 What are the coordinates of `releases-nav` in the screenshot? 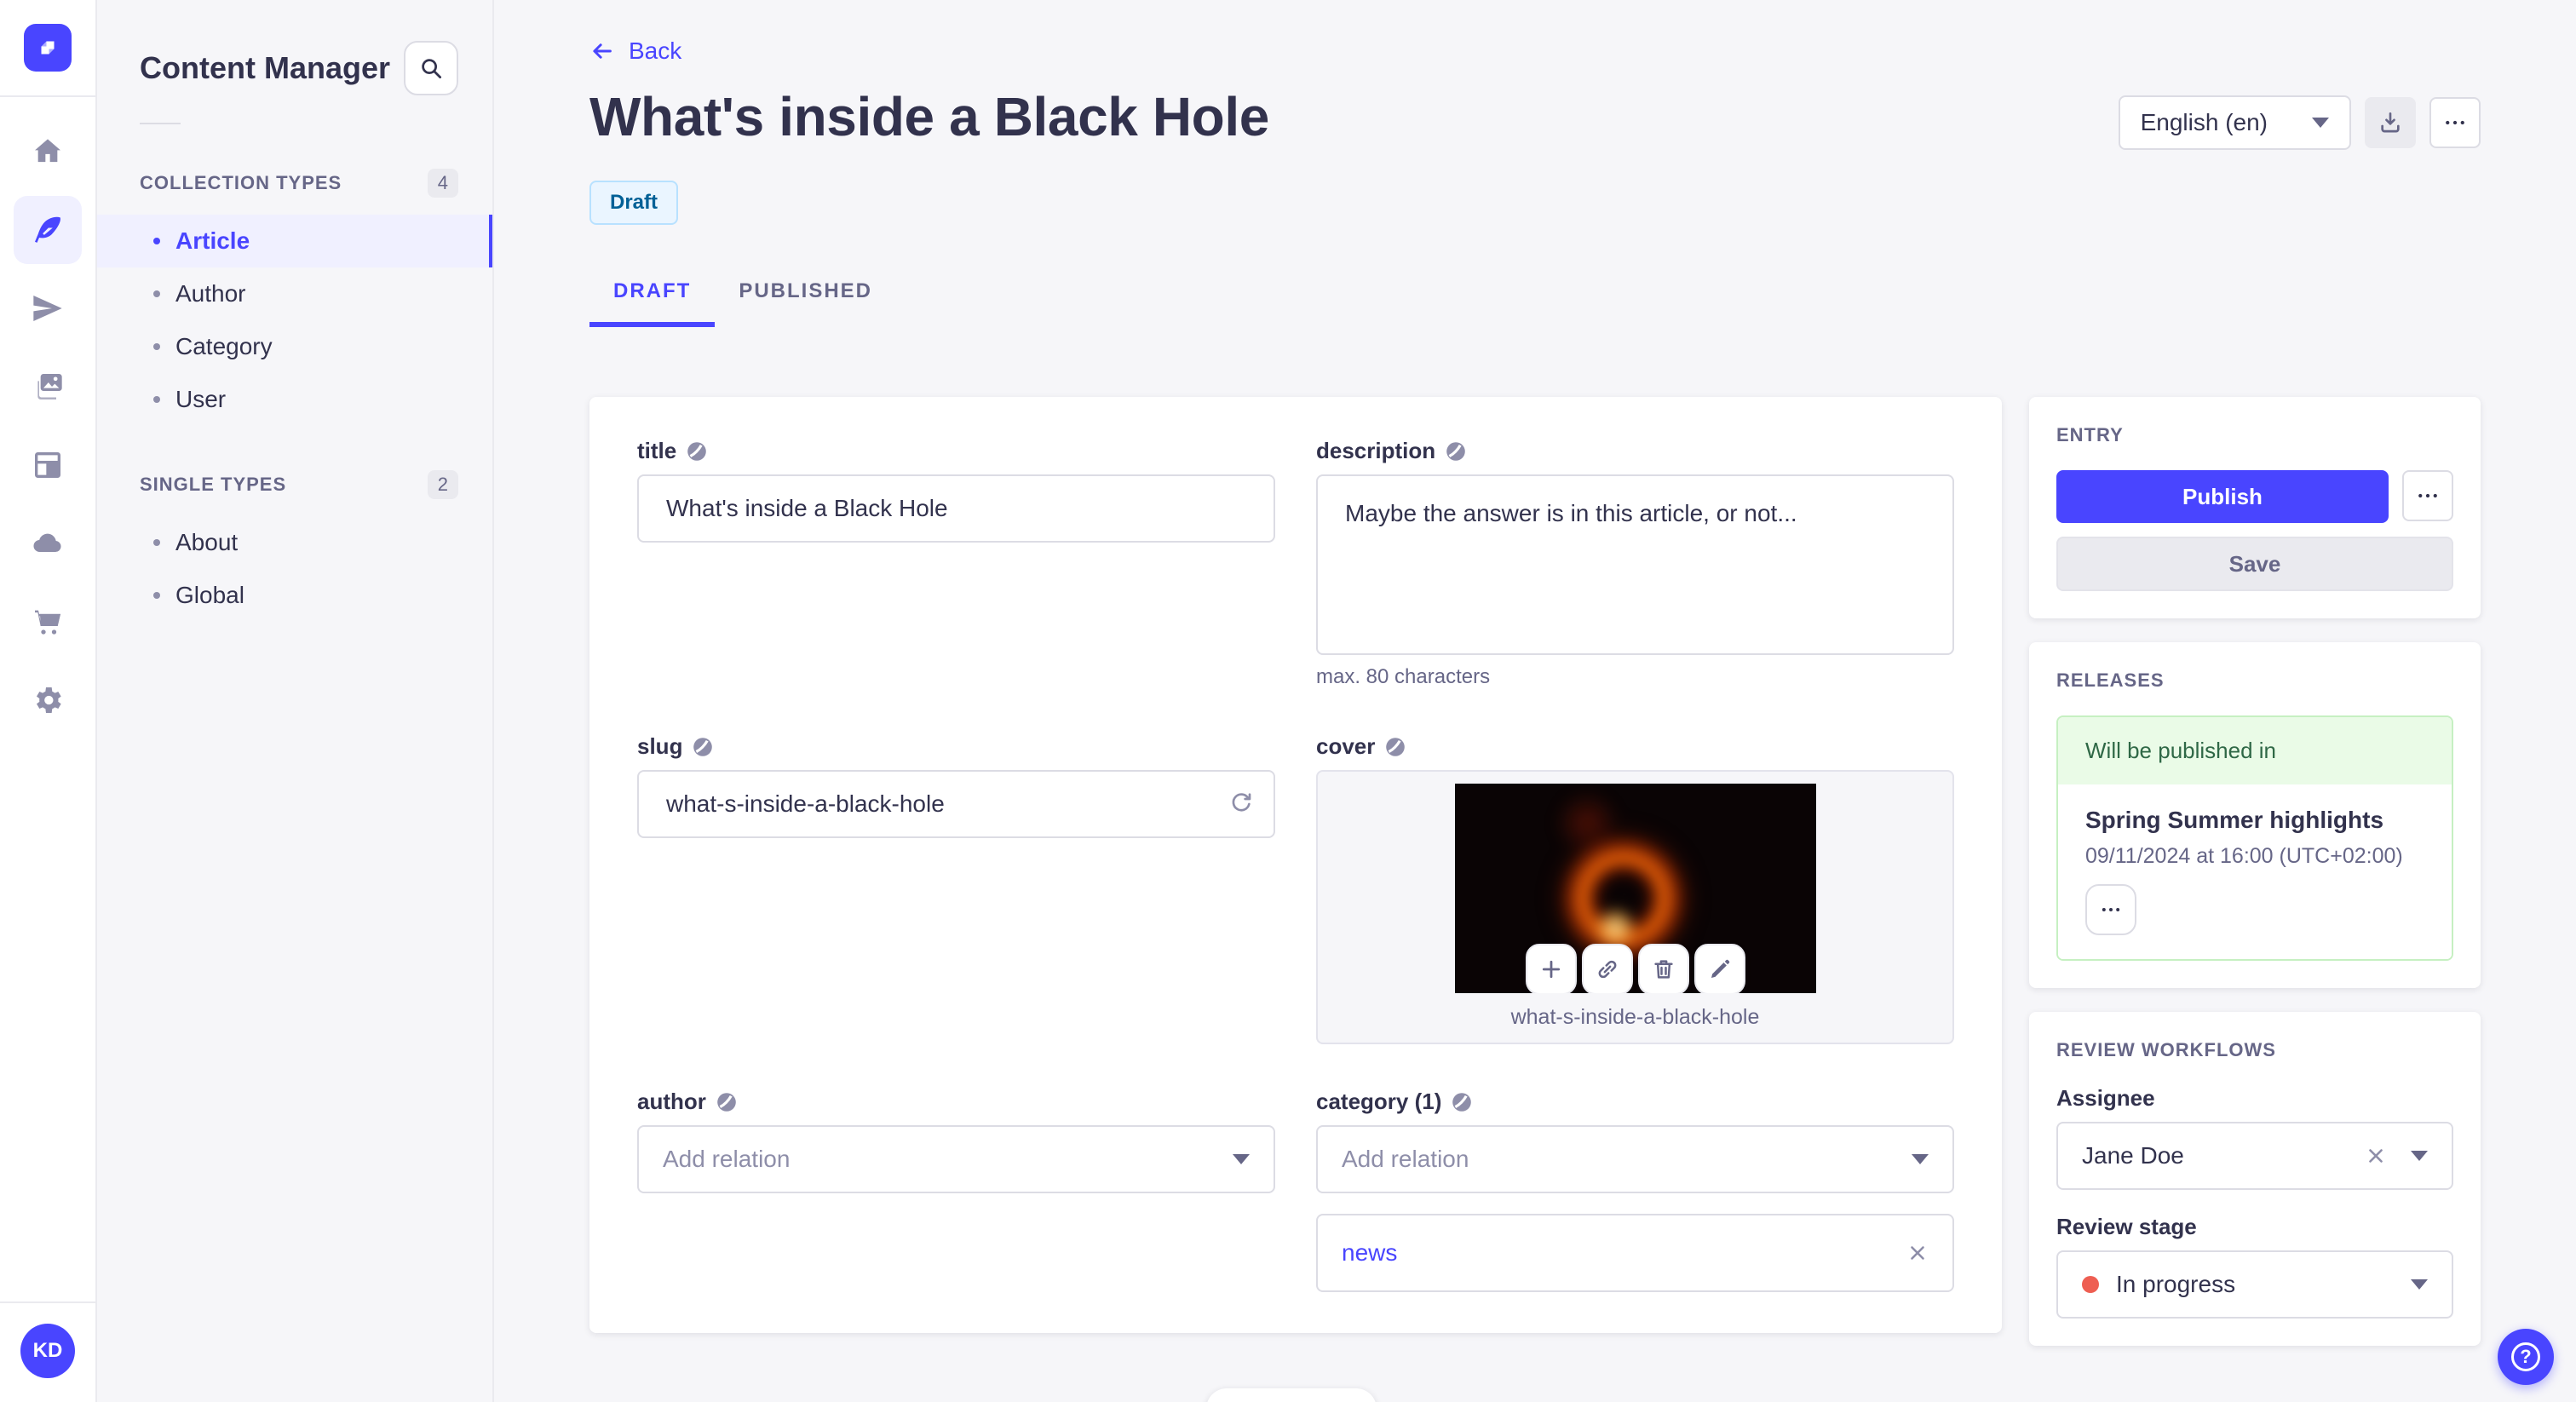 It's located at (48, 308).